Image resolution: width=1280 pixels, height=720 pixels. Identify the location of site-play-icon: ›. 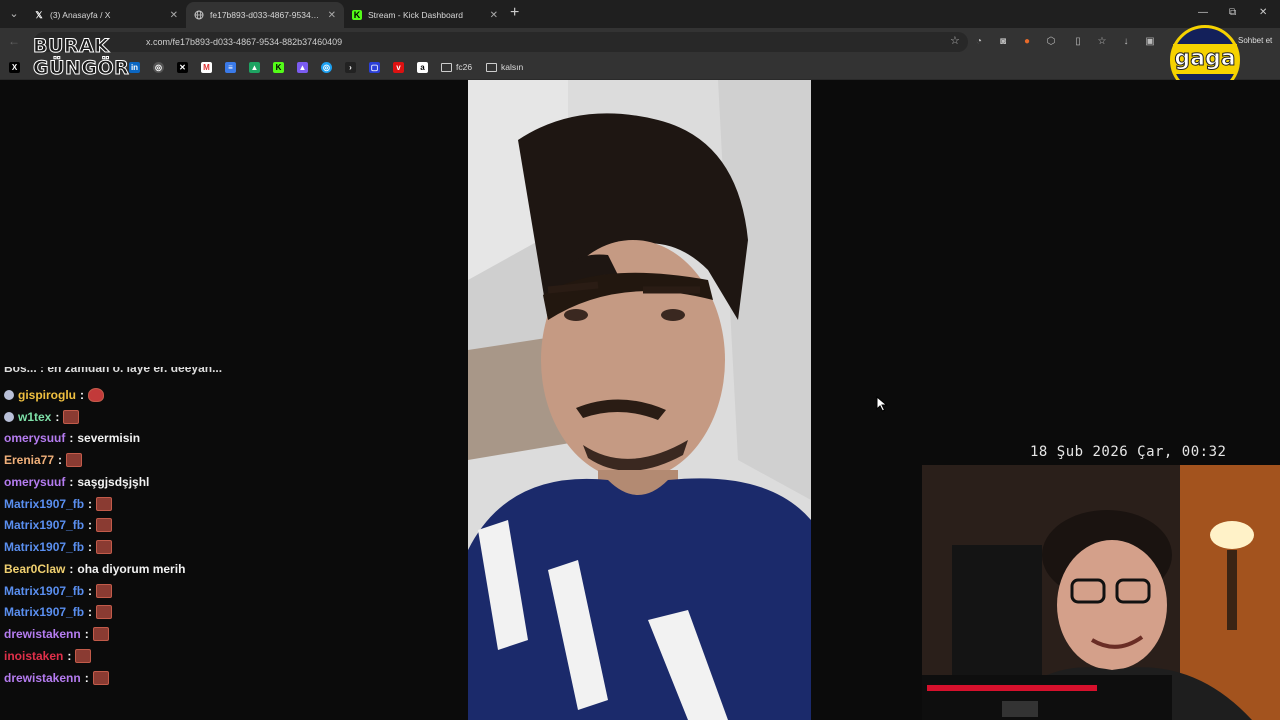
(350, 67).